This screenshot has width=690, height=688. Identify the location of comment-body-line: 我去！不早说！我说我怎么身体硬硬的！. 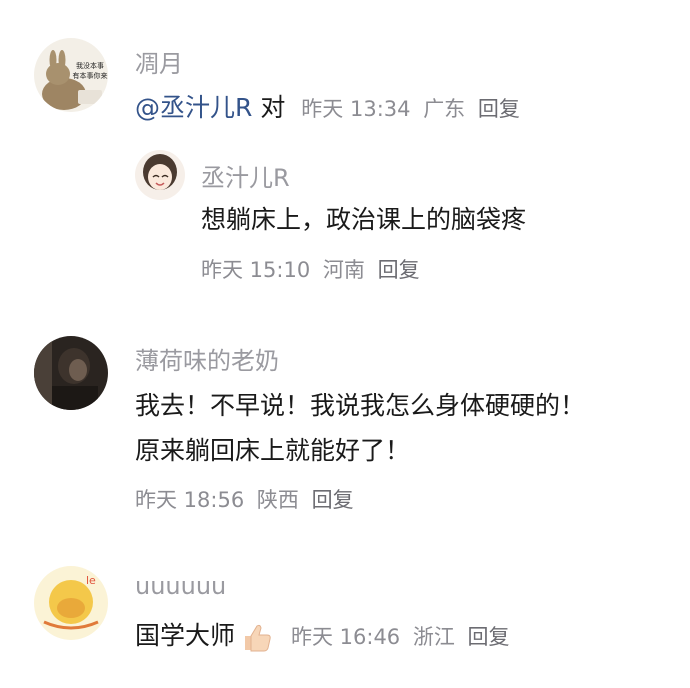
(360, 405).